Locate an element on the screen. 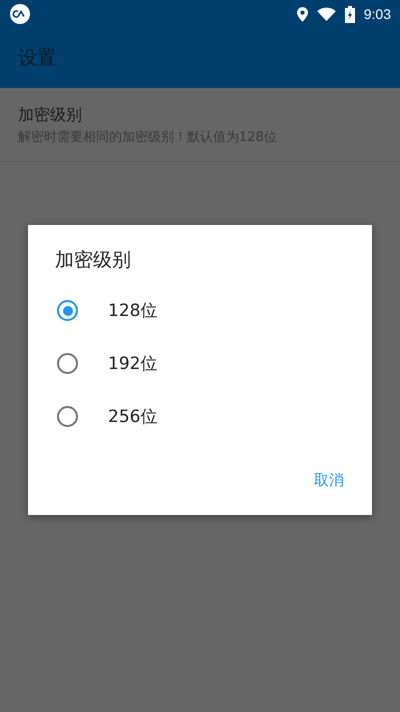  option-label: 256位 is located at coordinates (133, 416).